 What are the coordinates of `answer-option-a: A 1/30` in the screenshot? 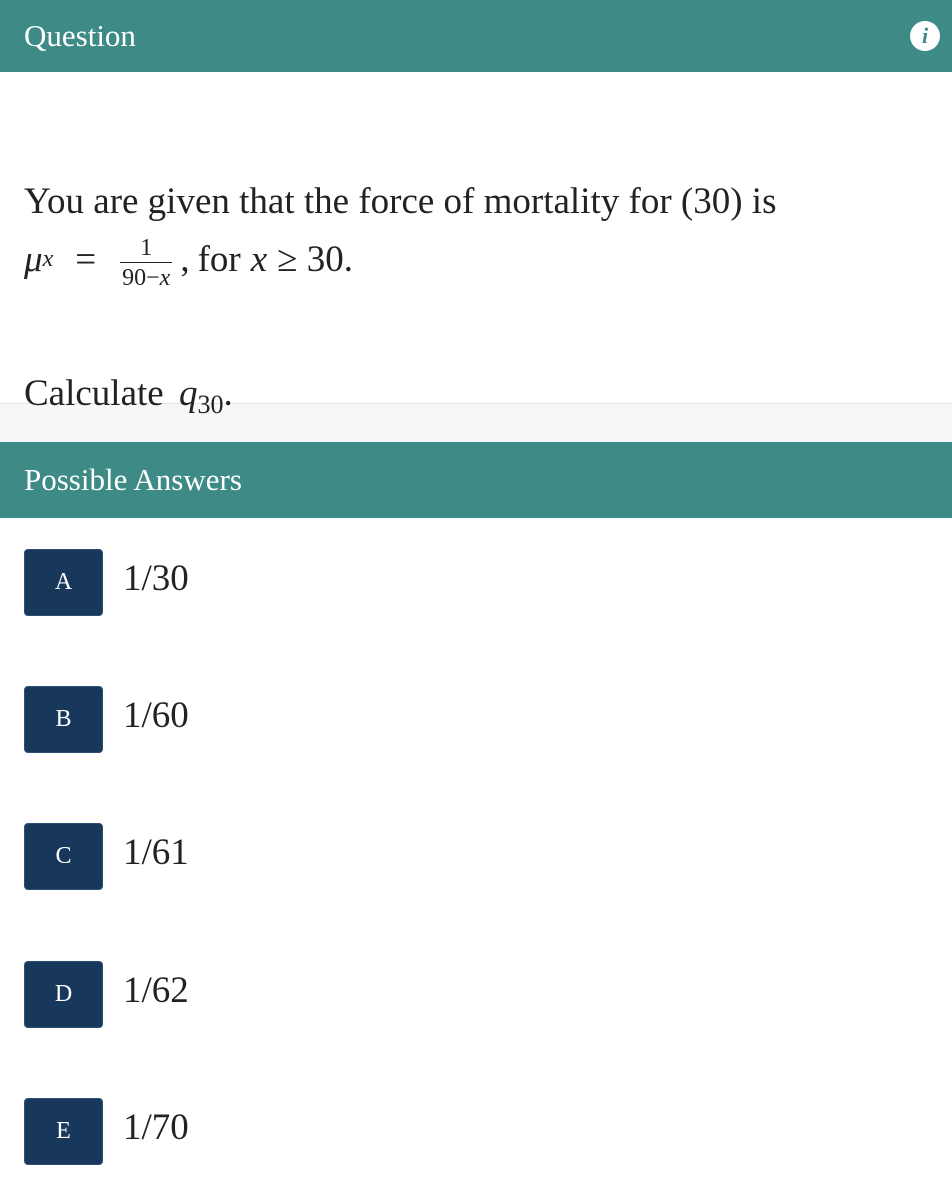 It's located at (106, 582).